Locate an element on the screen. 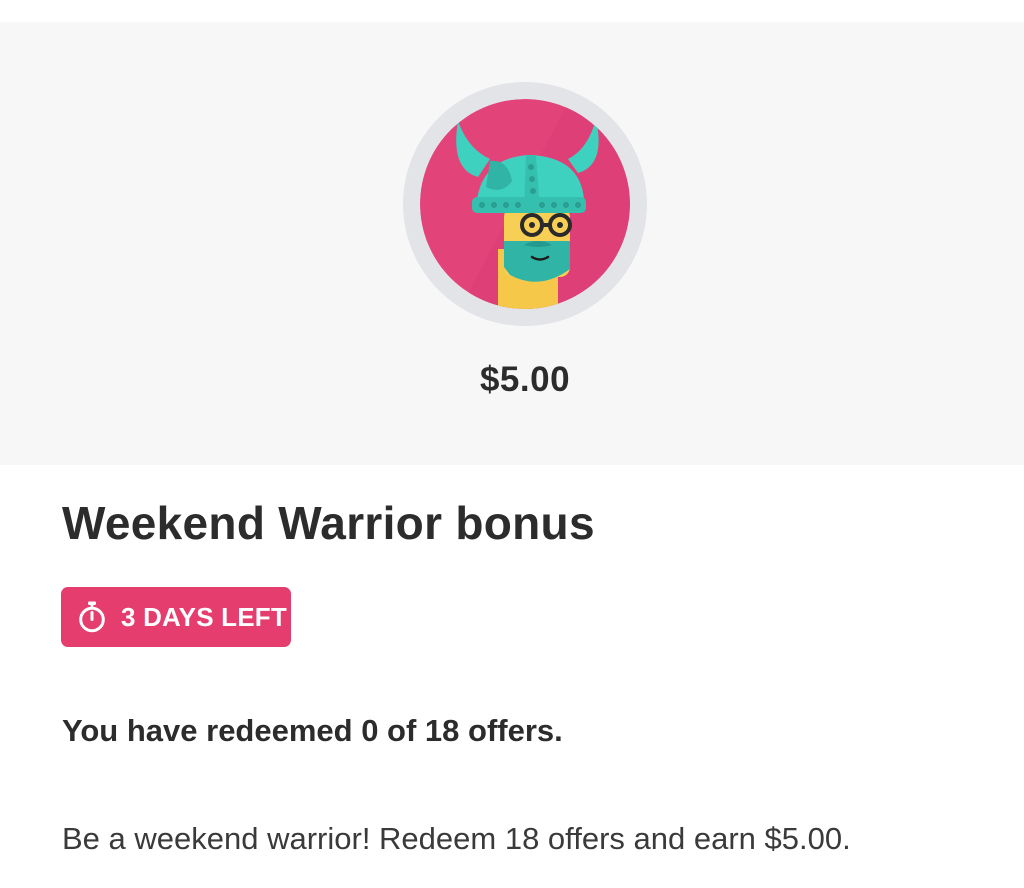 This screenshot has width=1024, height=888. time-left-badge: 3 DAYS LEFT is located at coordinates (176, 617).